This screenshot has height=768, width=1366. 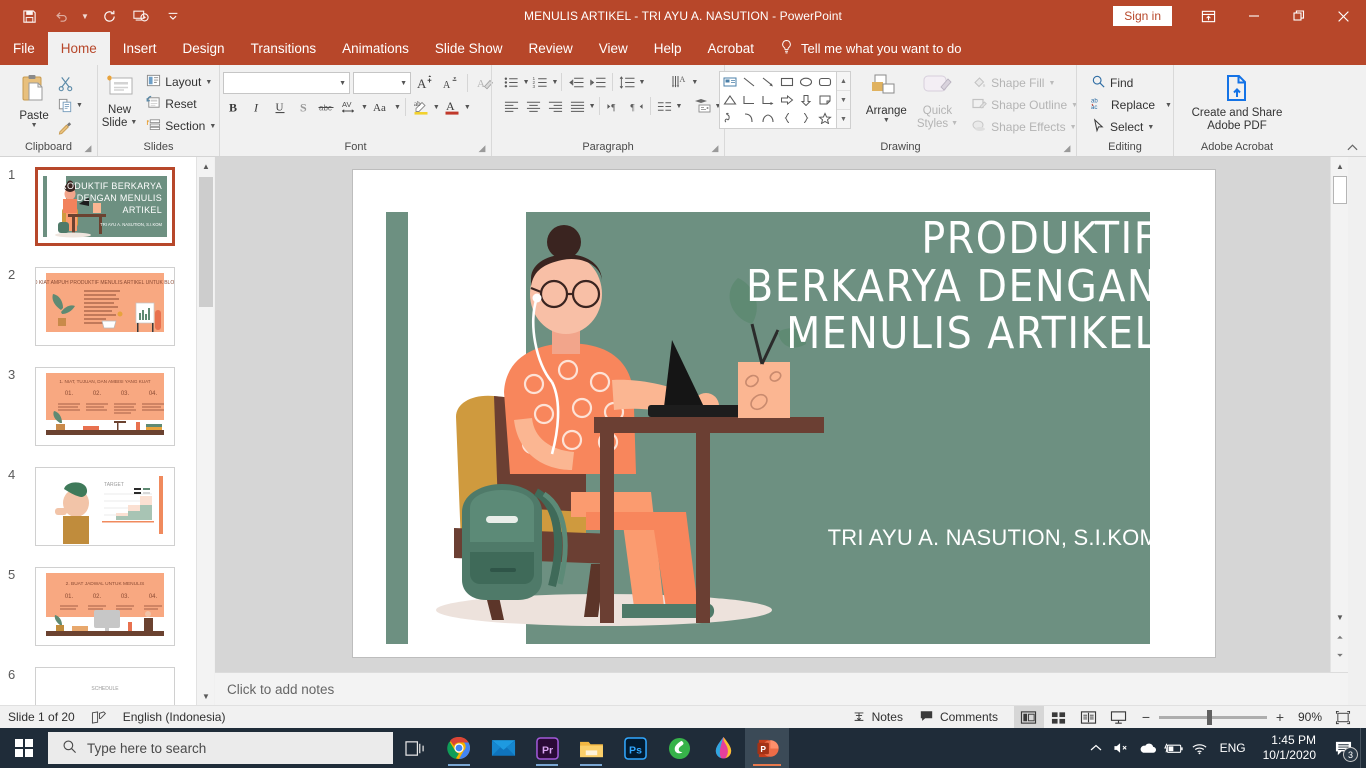 I want to click on bullets-button, so click(x=512, y=82).